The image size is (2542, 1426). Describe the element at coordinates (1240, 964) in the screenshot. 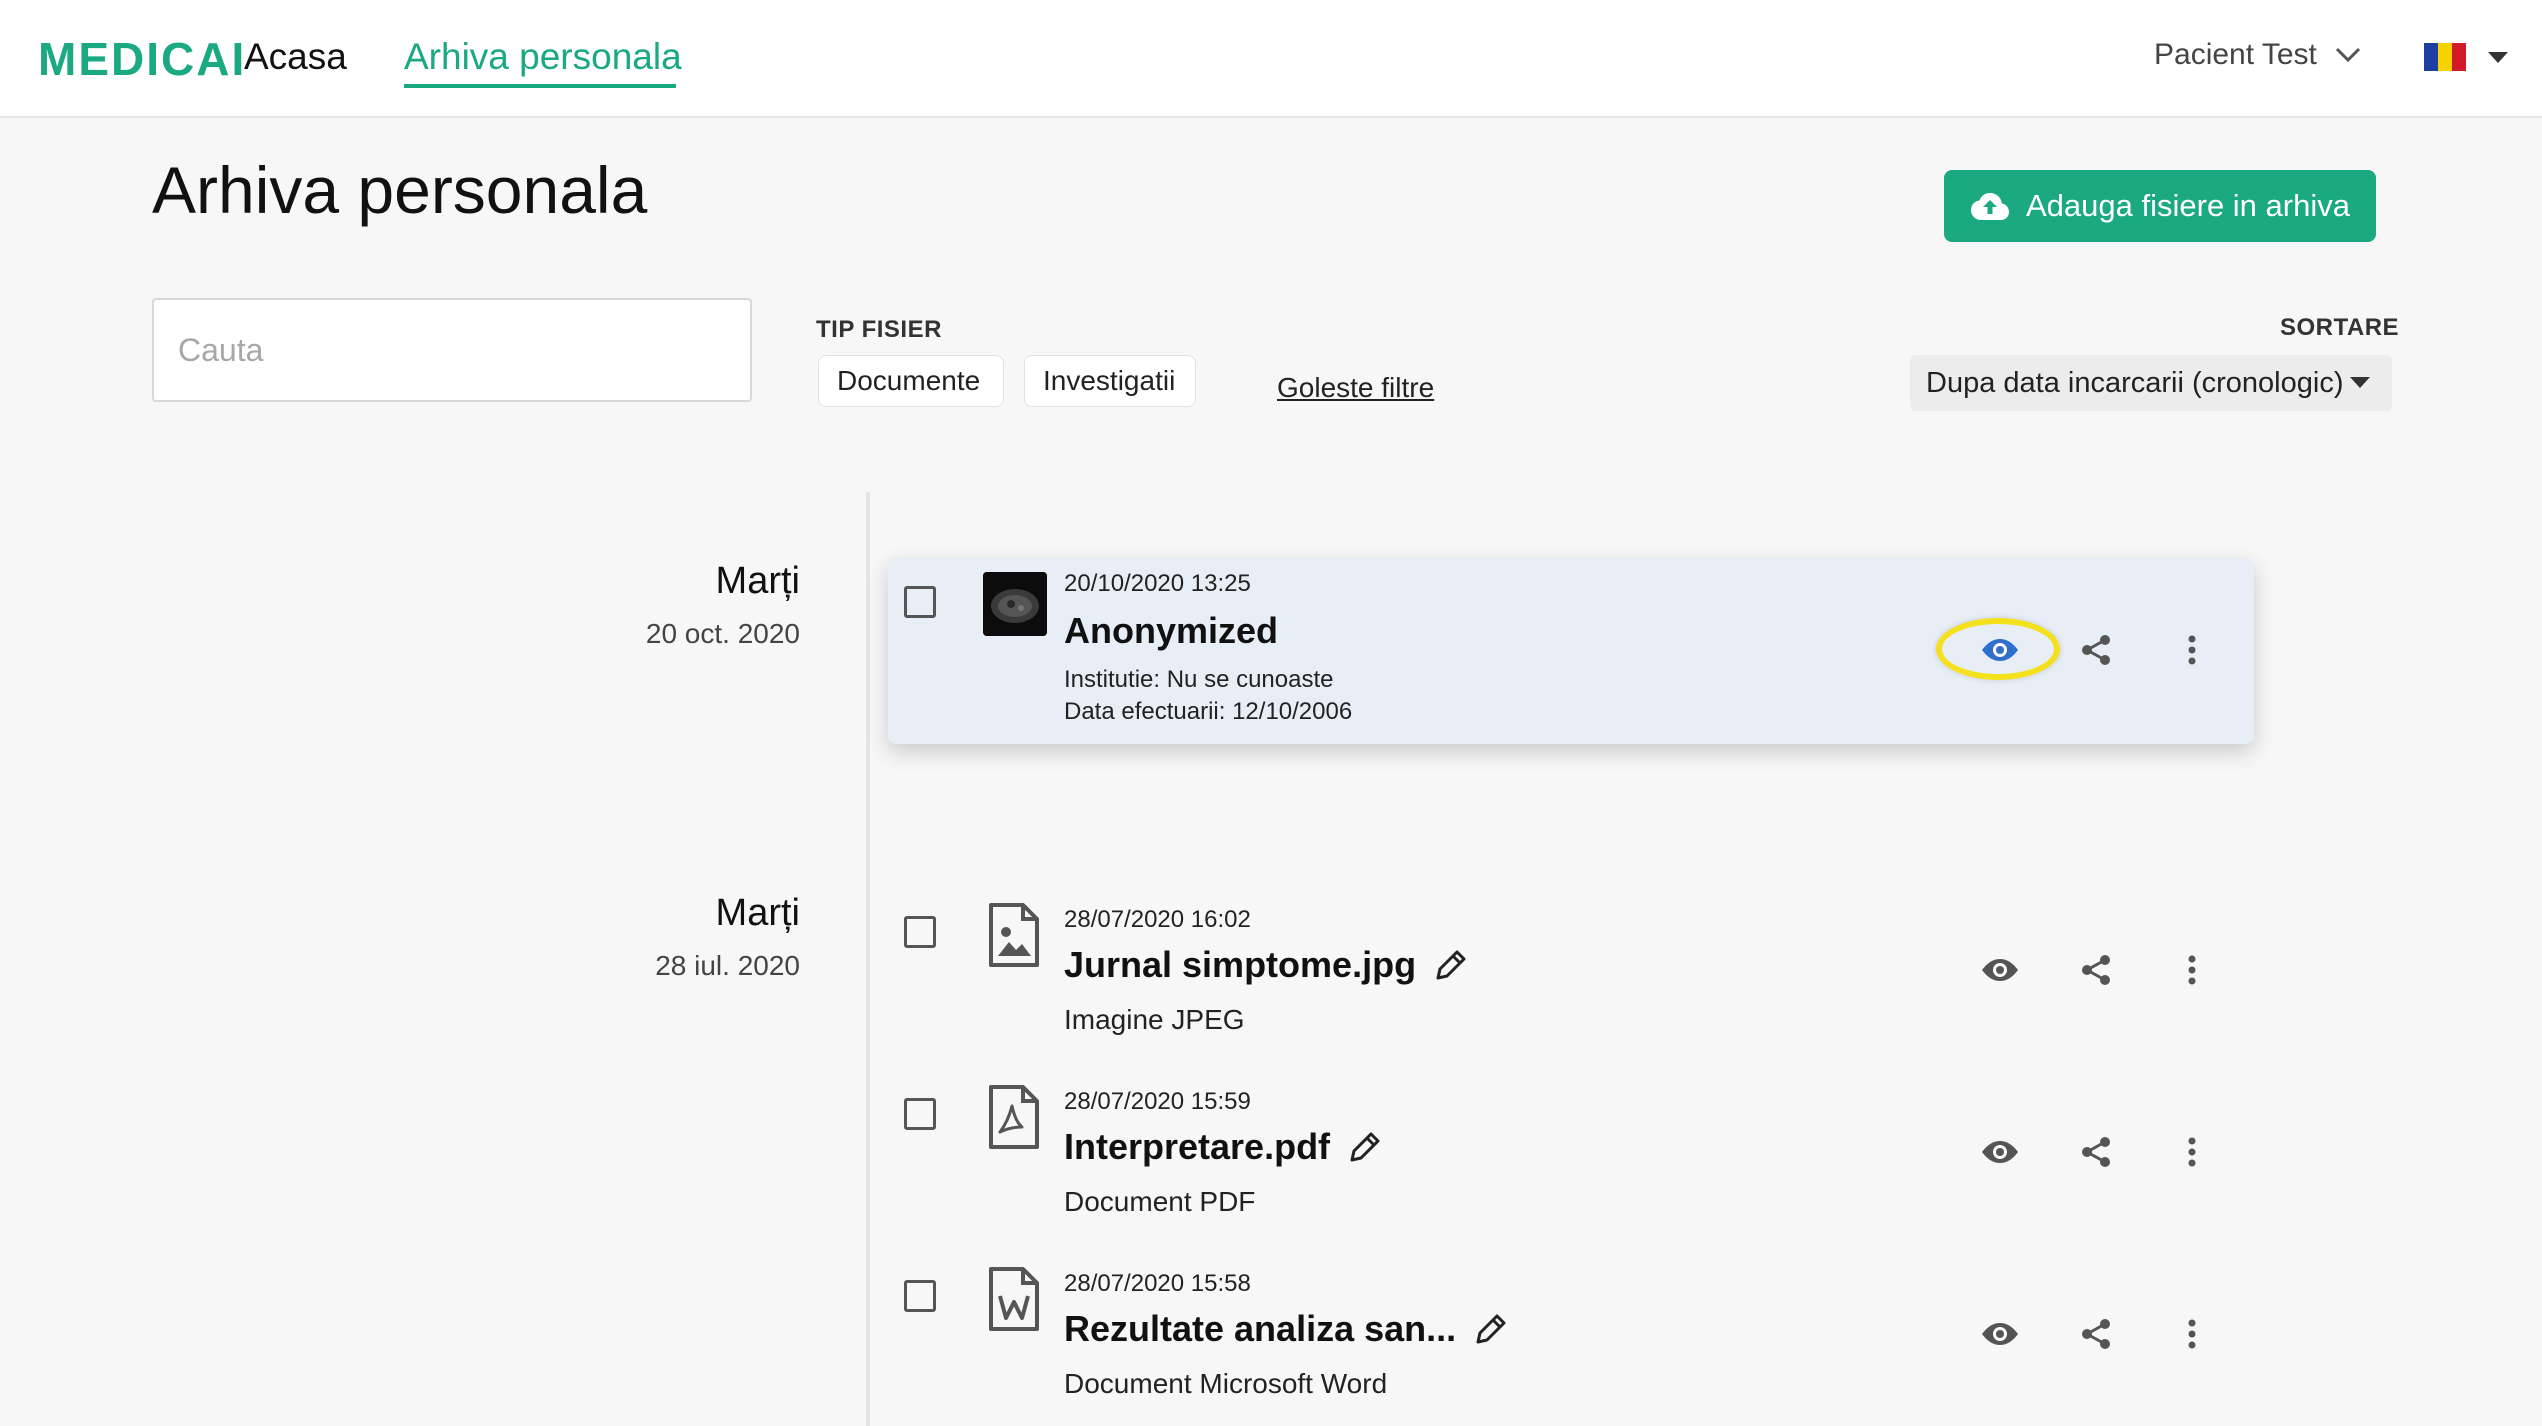

I see `file-name-text: Jurnal simptome.jpg` at that location.